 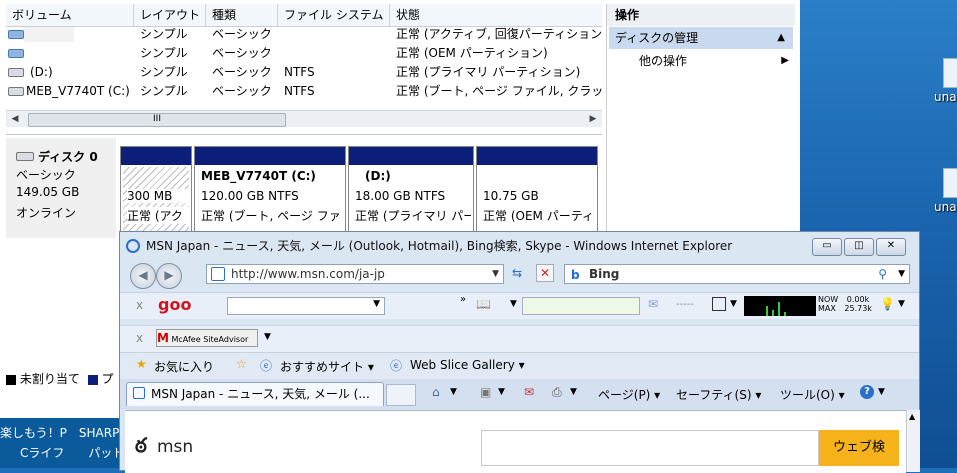 I want to click on favorites-star-icon: ★, so click(x=141, y=364).